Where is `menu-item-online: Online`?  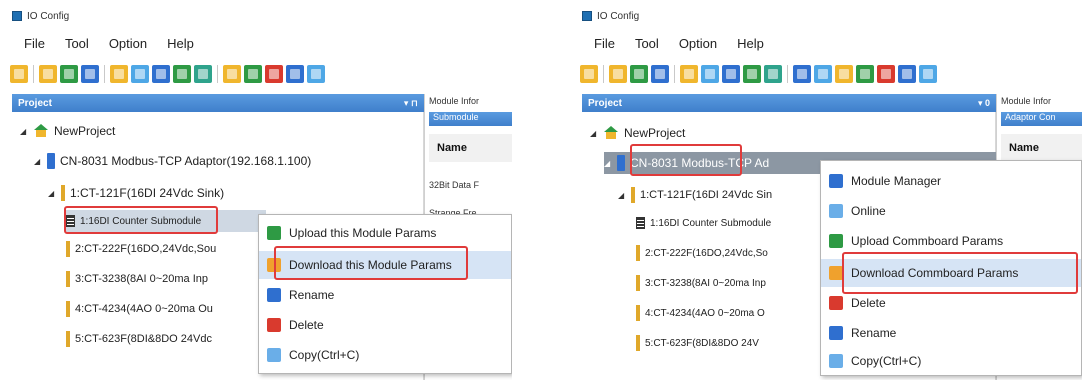 menu-item-online: Online is located at coordinates (951, 211).